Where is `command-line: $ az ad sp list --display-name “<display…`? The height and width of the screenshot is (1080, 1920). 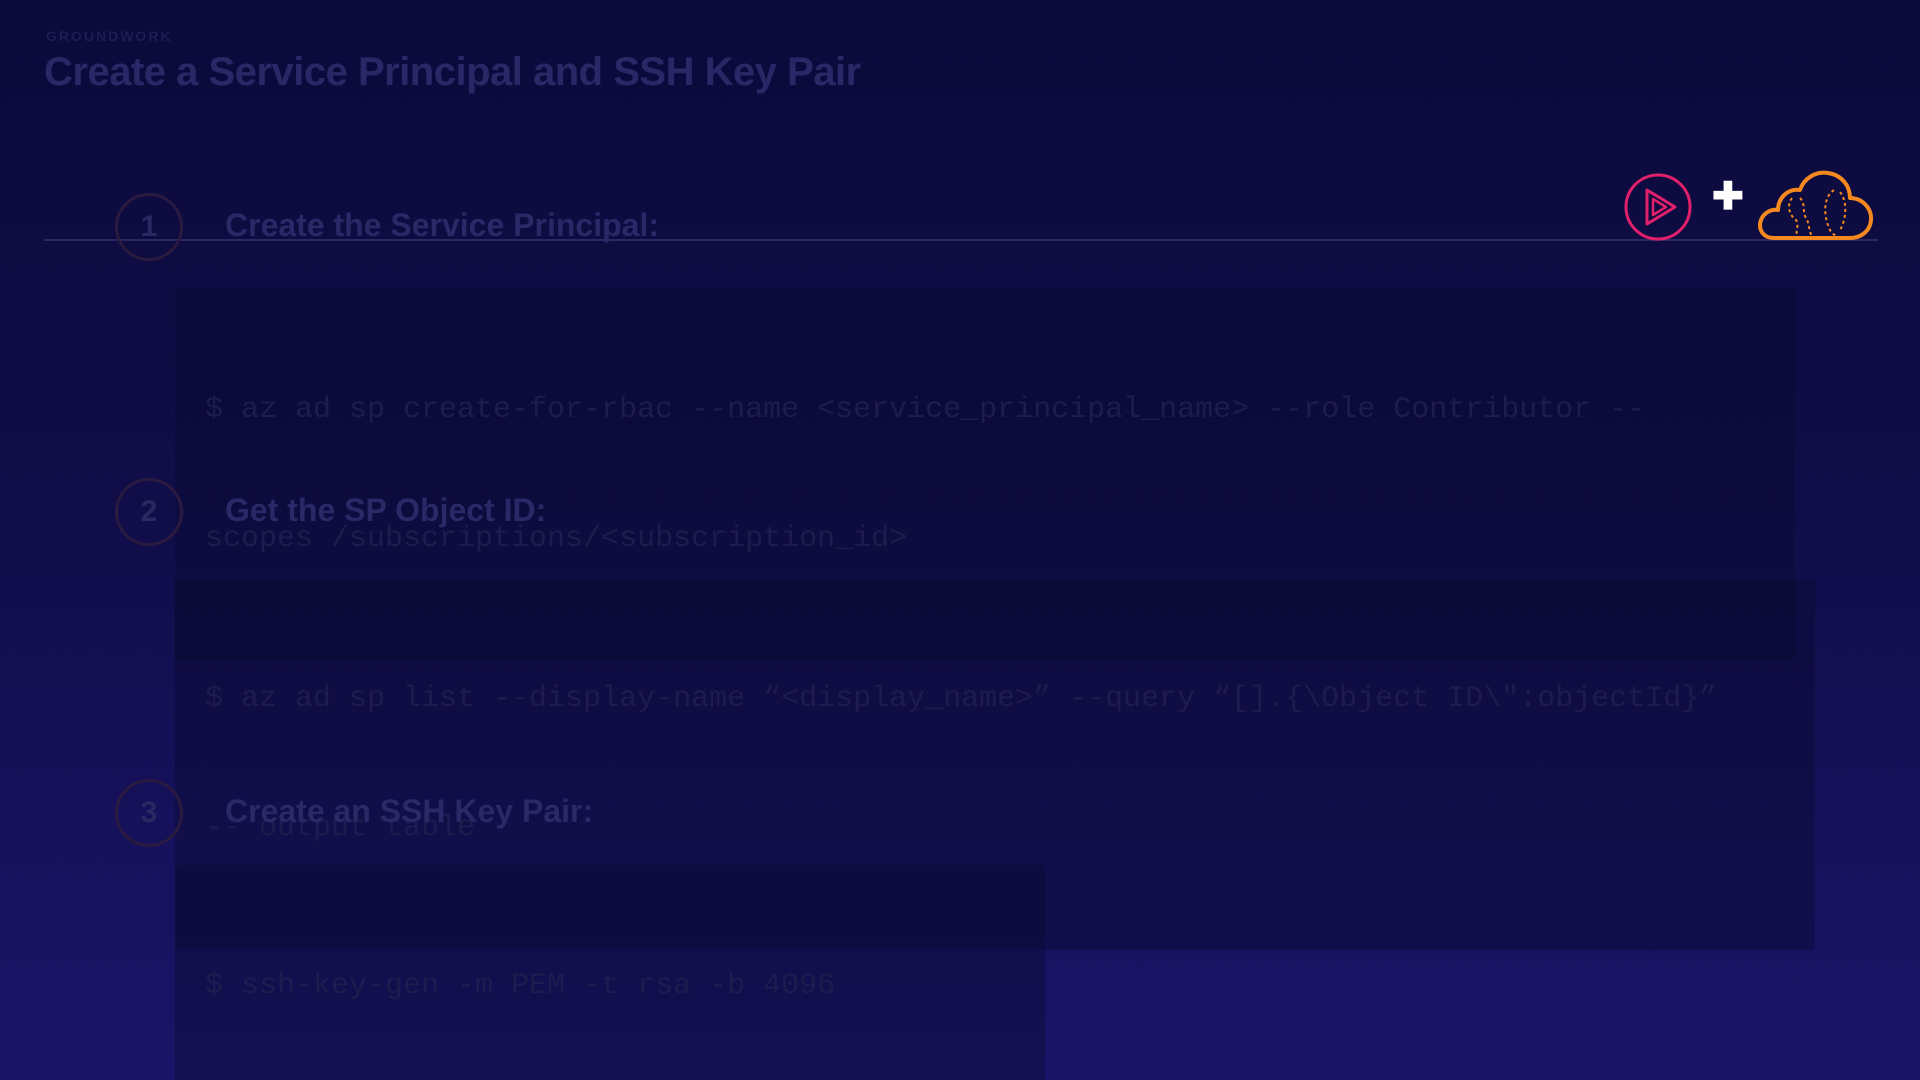
command-line: $ az ad sp list --display-name “<display… is located at coordinates (961, 699).